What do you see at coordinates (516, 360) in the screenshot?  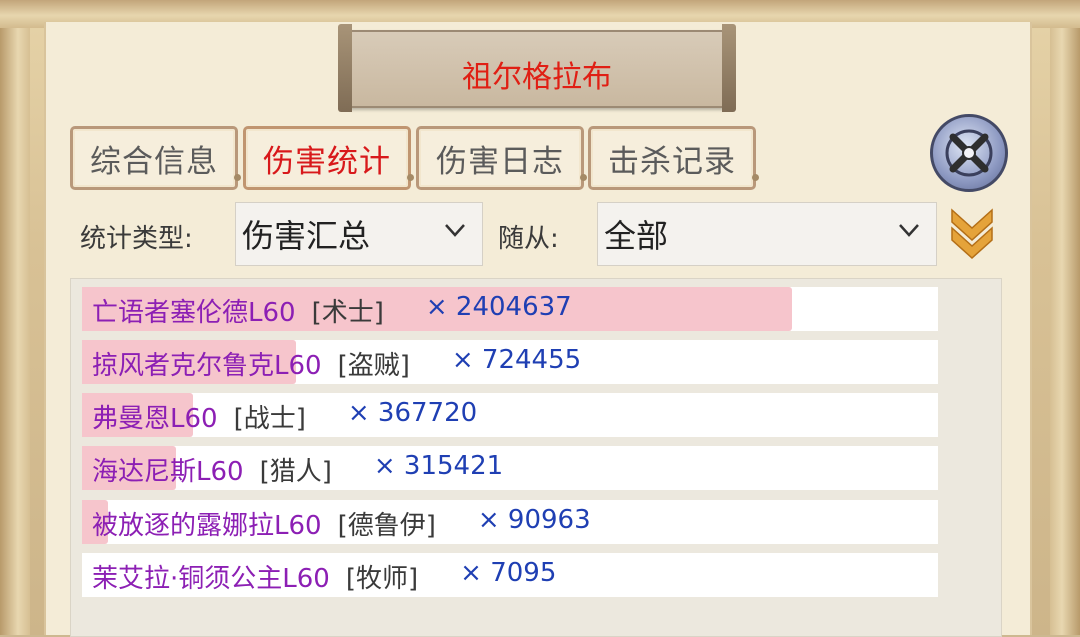 I see `damage-value: × 724455` at bounding box center [516, 360].